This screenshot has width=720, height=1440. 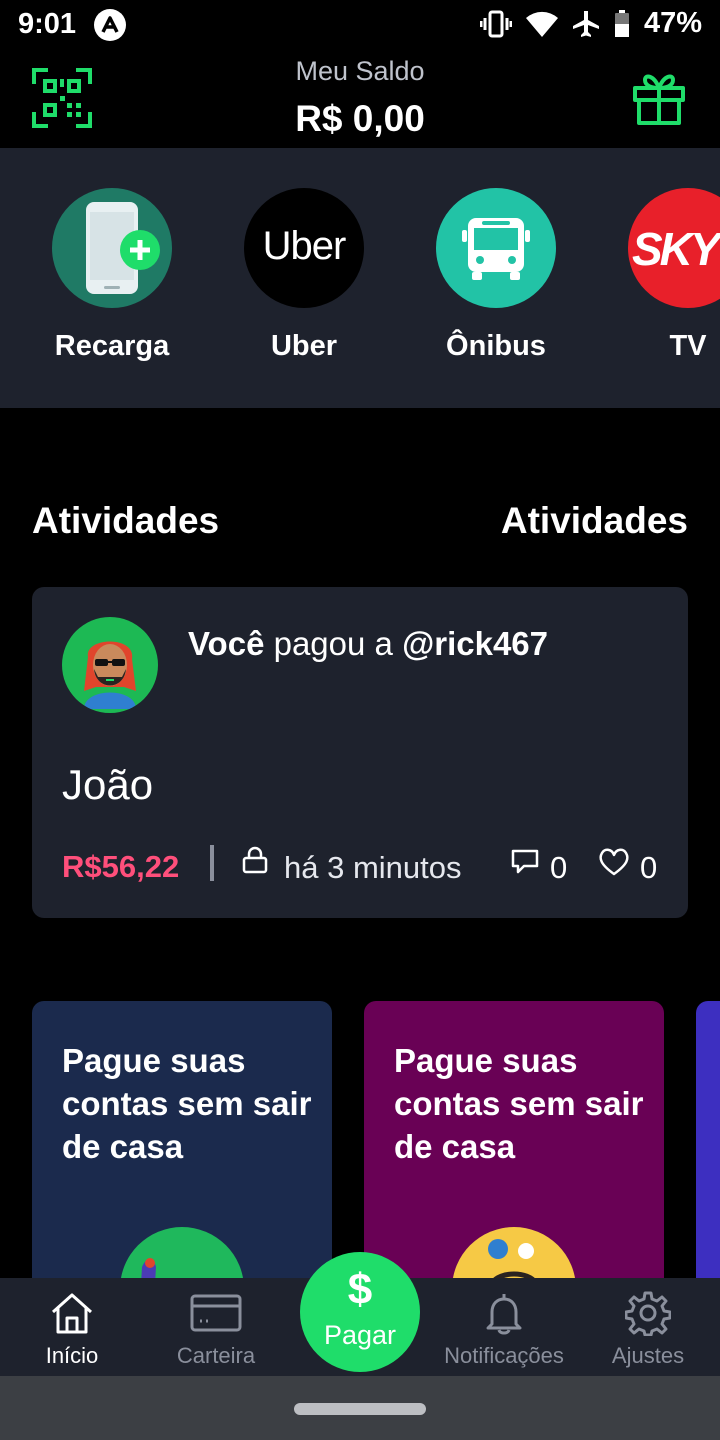 I want to click on pay-label: Pagar, so click(x=360, y=1335).